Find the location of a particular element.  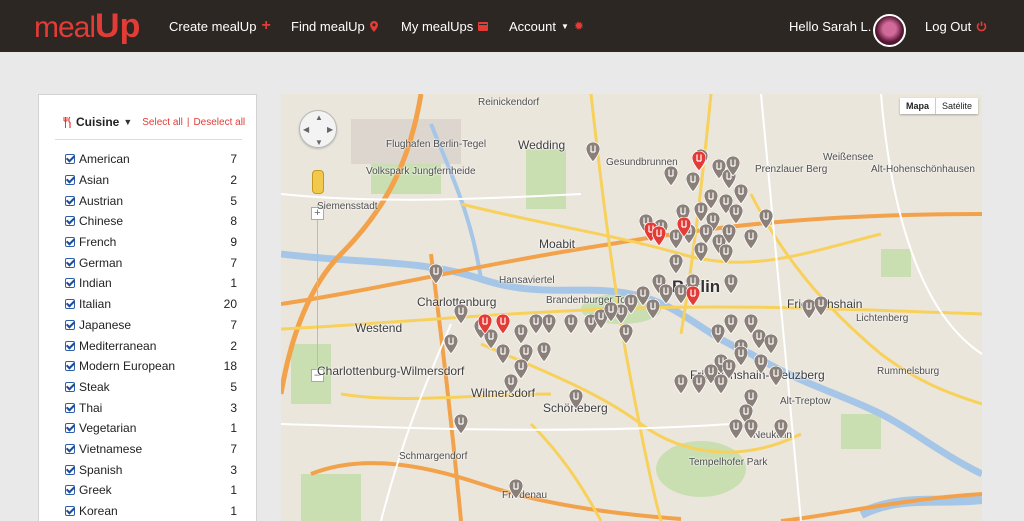

pan-down-icon: ▼ is located at coordinates (319, 142).